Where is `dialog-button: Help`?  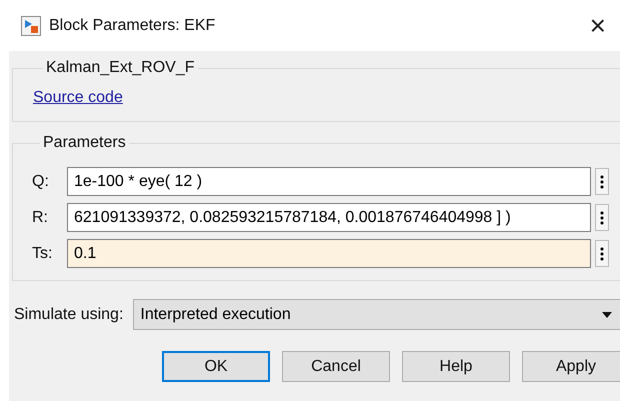 dialog-button: Help is located at coordinates (456, 366).